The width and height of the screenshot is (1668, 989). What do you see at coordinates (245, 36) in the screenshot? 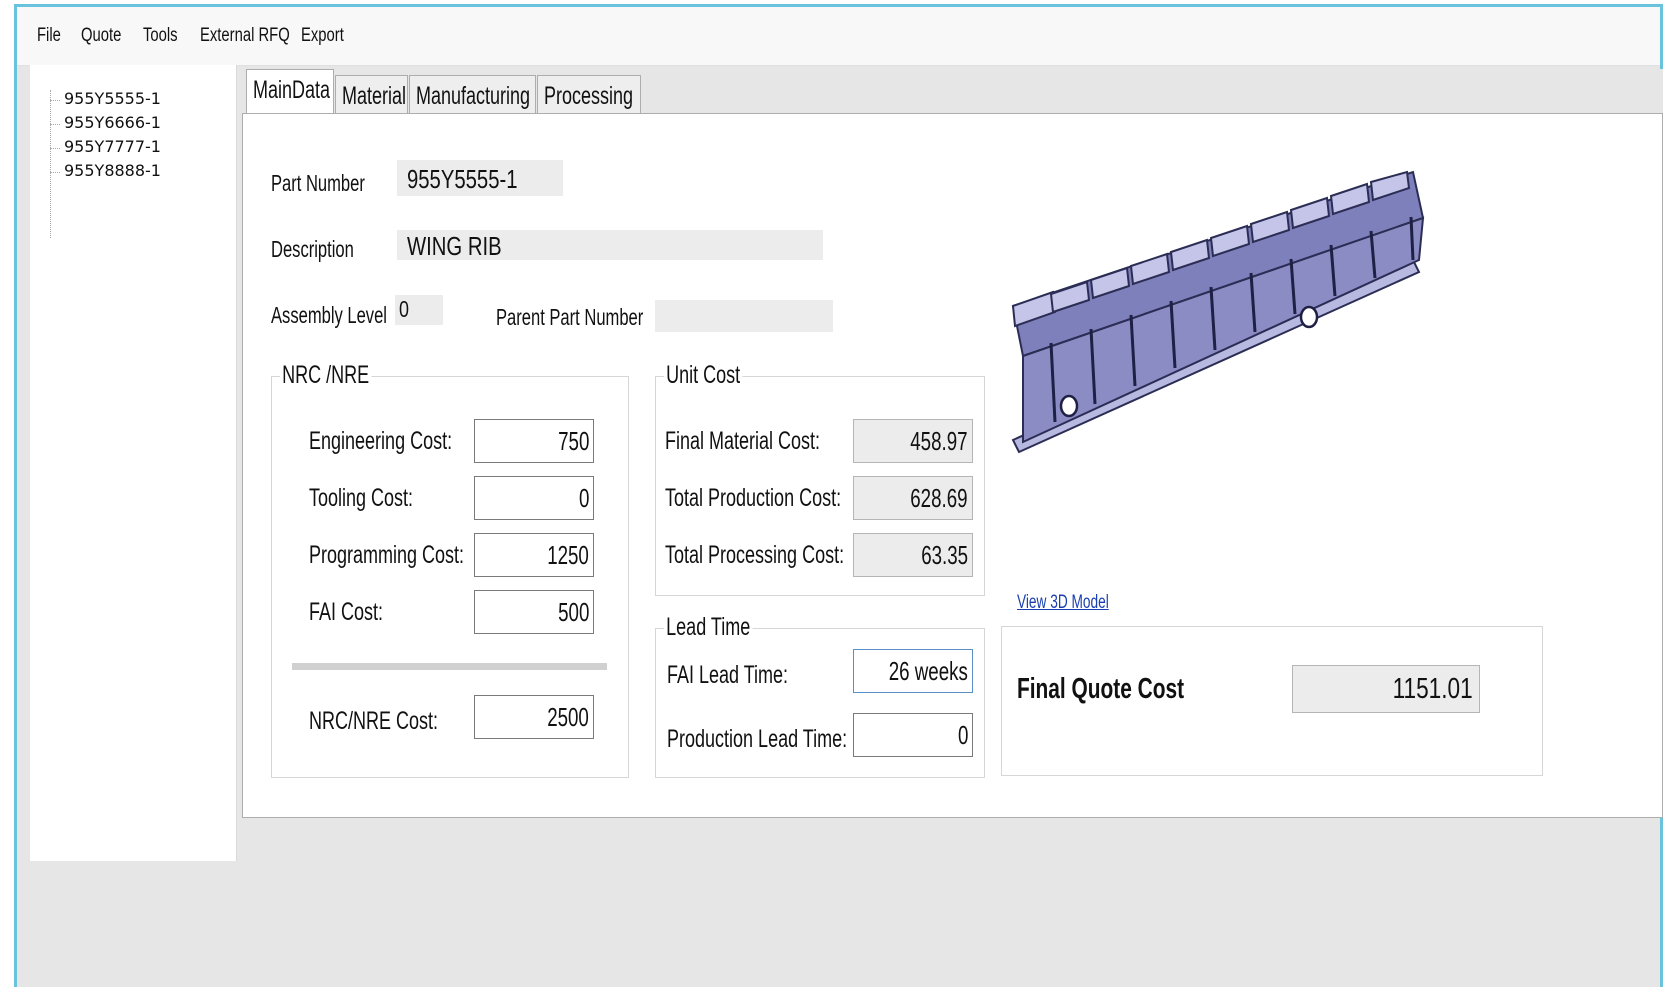
I see `menu-external-rfq: External RFQ` at bounding box center [245, 36].